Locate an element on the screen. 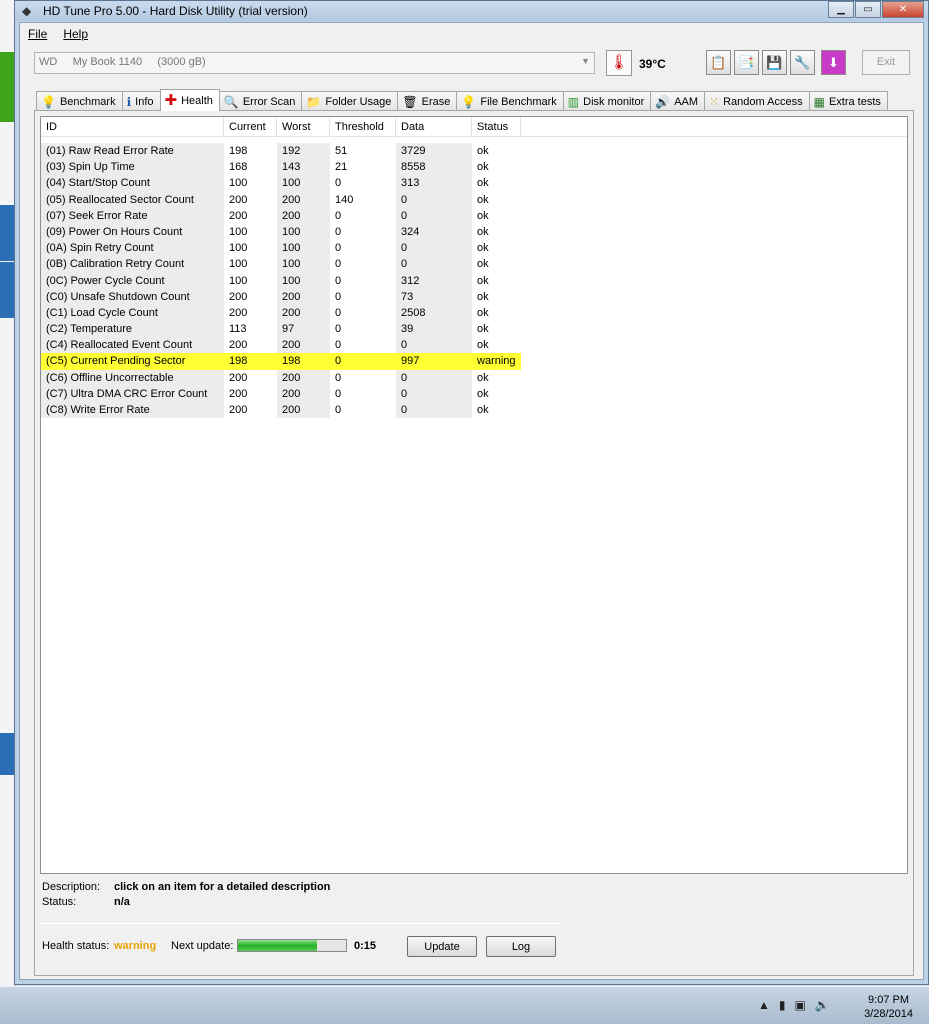 This screenshot has width=929, height=1024. tab-benchmark: 💡 Benchmark is located at coordinates (79, 101).